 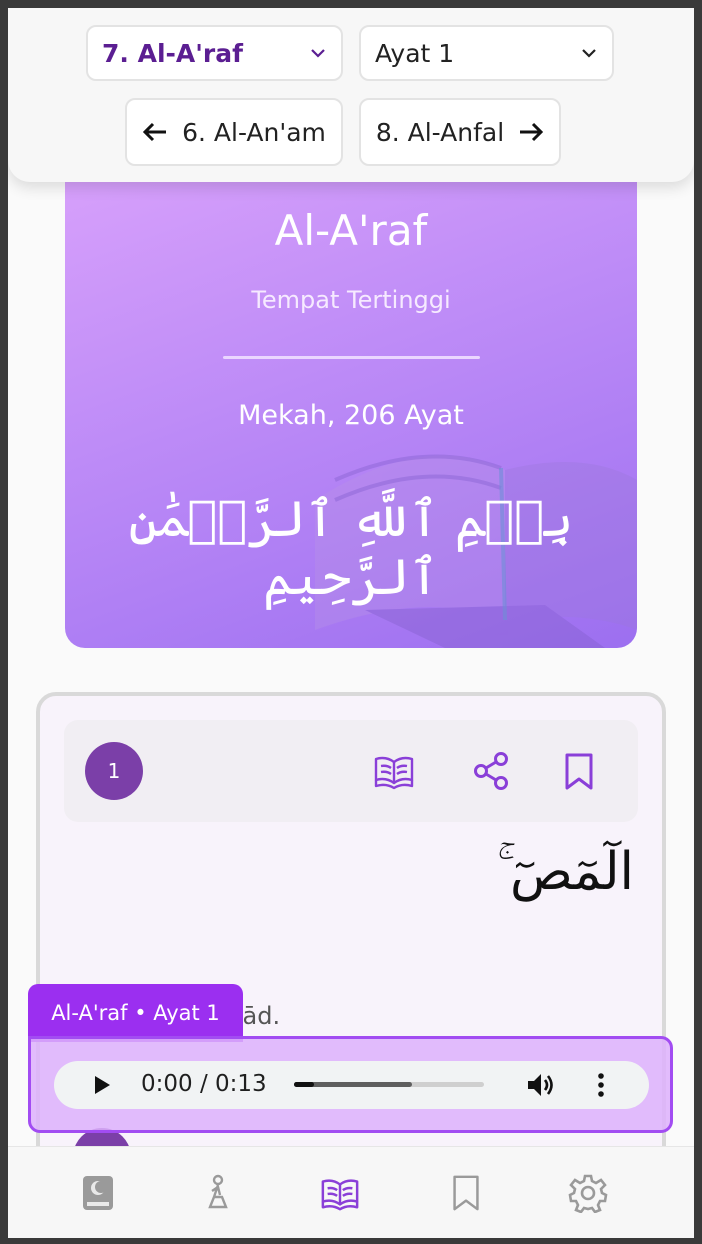 What do you see at coordinates (114, 771) in the screenshot?
I see `verse-number-badge: 1` at bounding box center [114, 771].